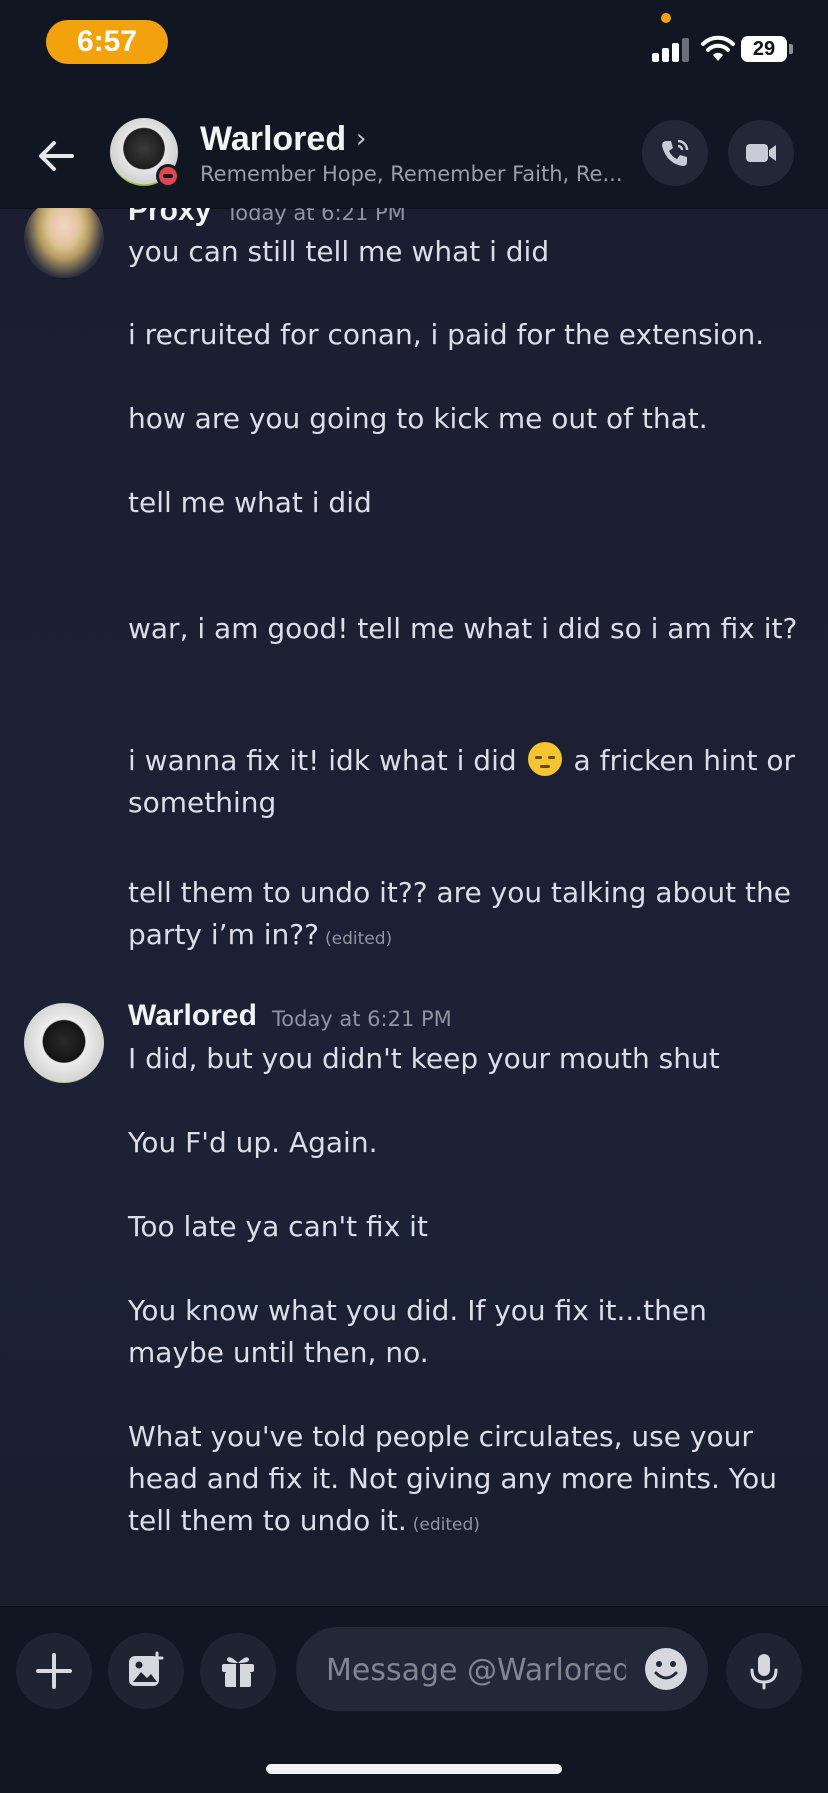  I want to click on video-call-button, so click(761, 153).